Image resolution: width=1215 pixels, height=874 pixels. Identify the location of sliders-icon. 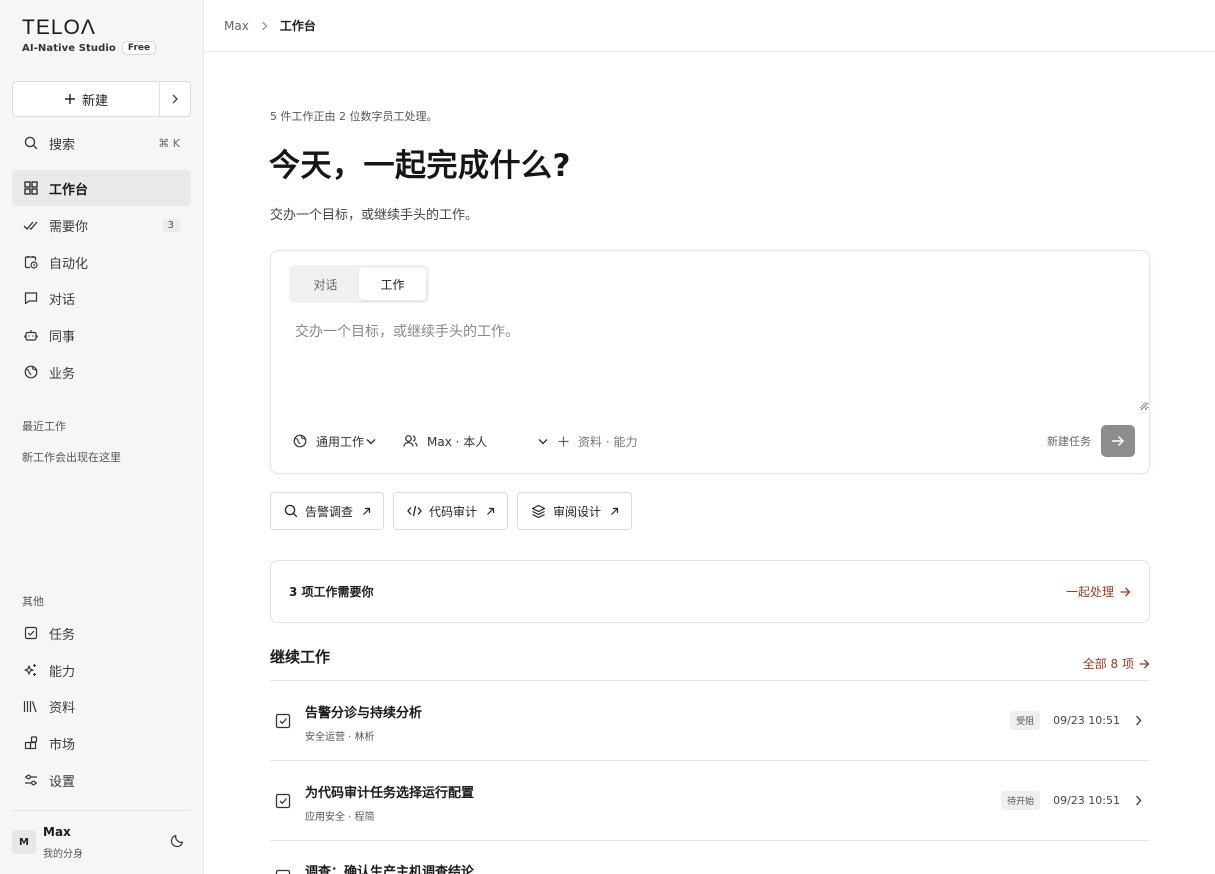
(30, 780).